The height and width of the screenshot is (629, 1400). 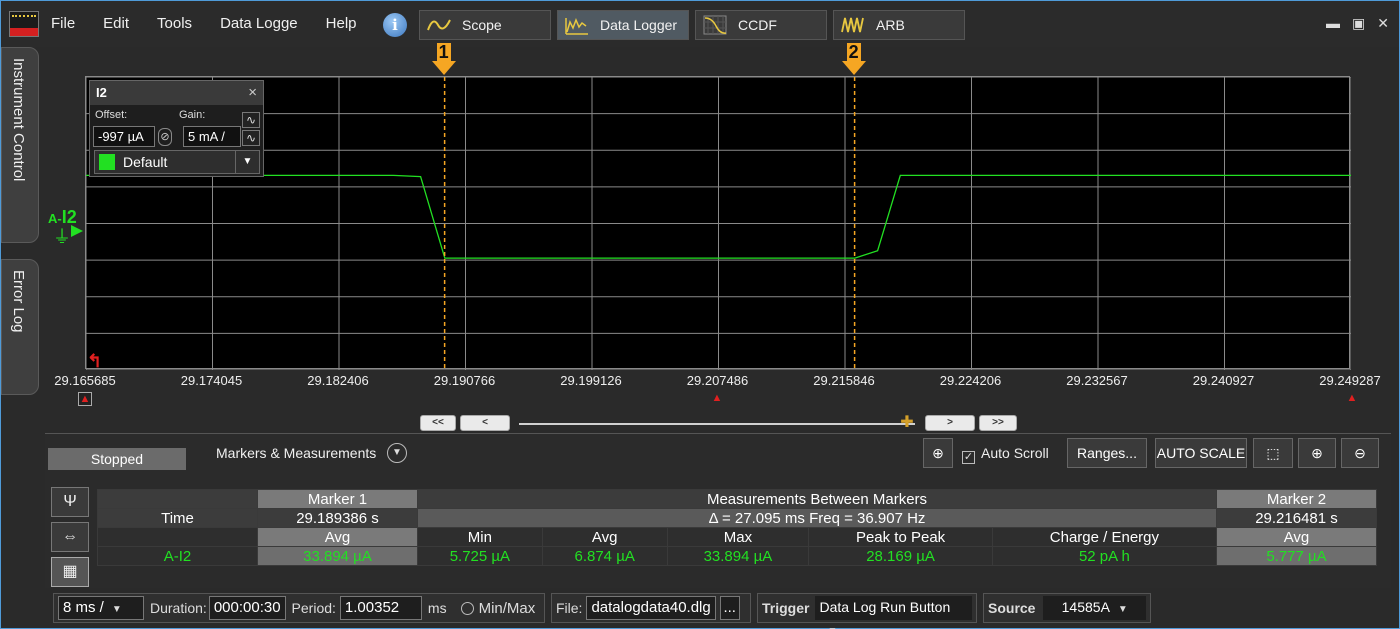 I want to click on scroll-next-button: >, so click(x=950, y=423).